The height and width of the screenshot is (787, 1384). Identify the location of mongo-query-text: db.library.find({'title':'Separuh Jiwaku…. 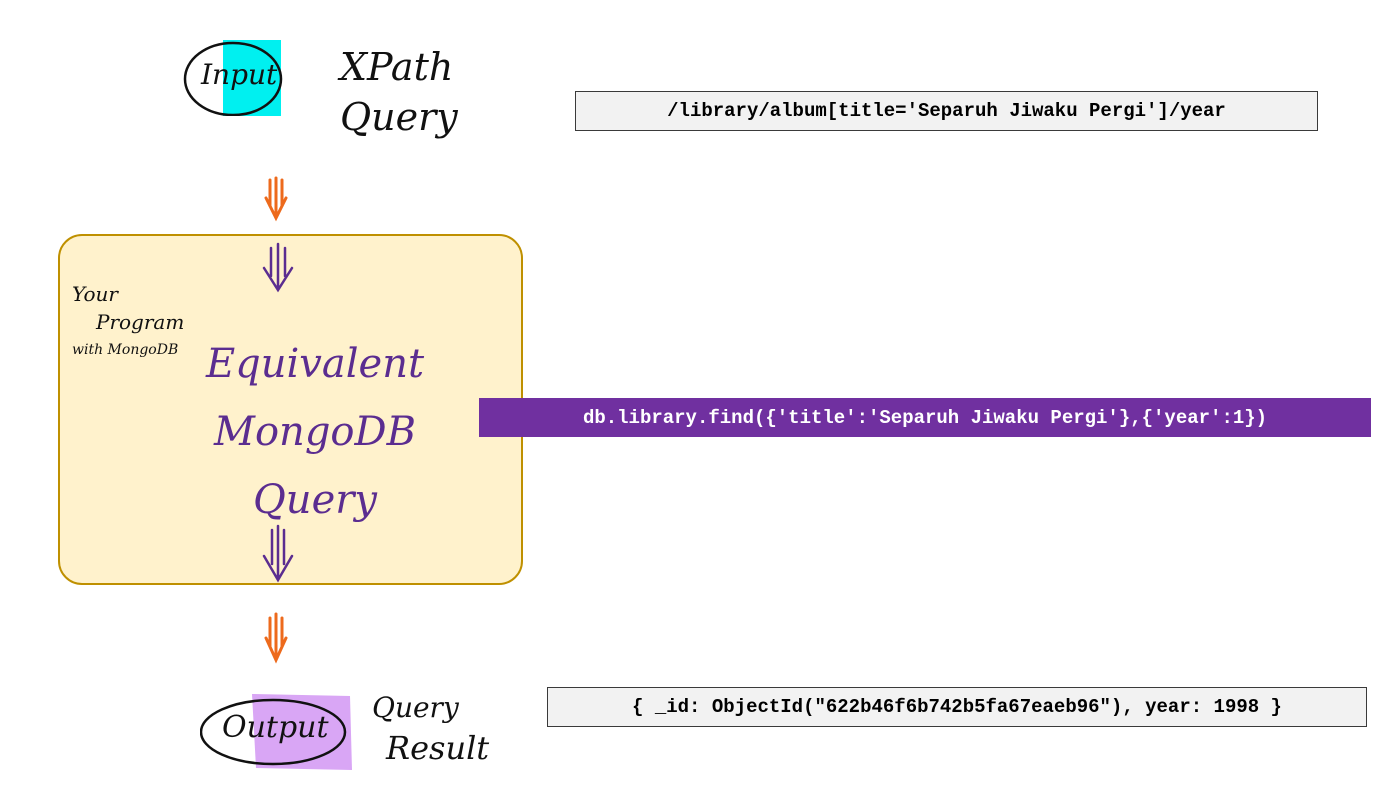
(925, 417).